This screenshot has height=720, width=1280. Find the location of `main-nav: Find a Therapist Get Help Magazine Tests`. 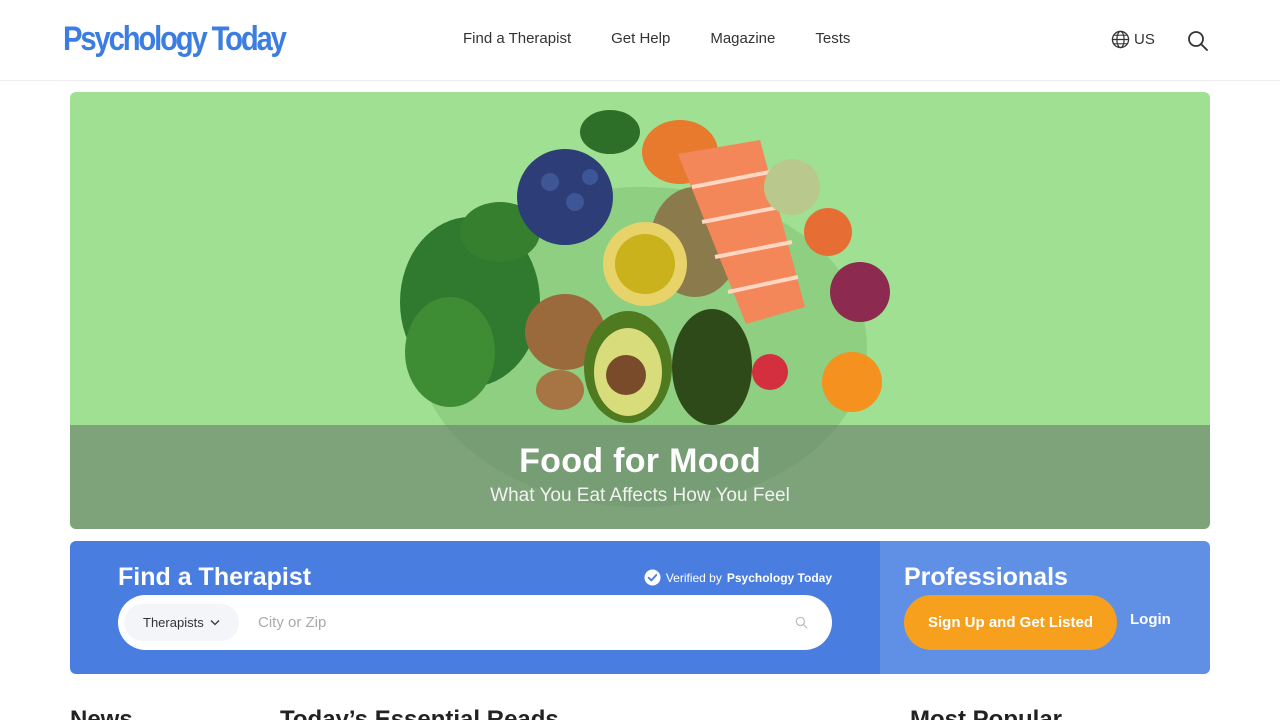

main-nav: Find a Therapist Get Help Magazine Tests is located at coordinates (656, 38).